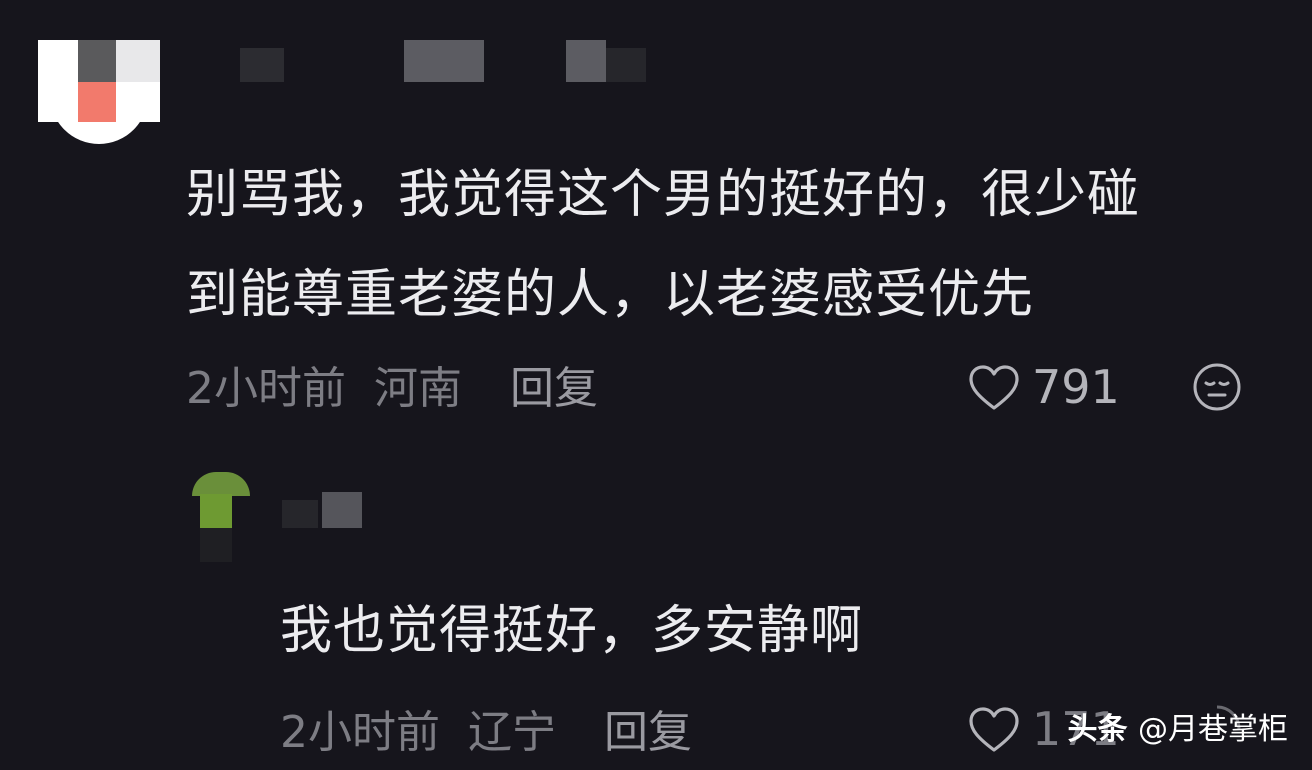  I want to click on comment-meta: 2小时前 河南 回复, so click(392, 389).